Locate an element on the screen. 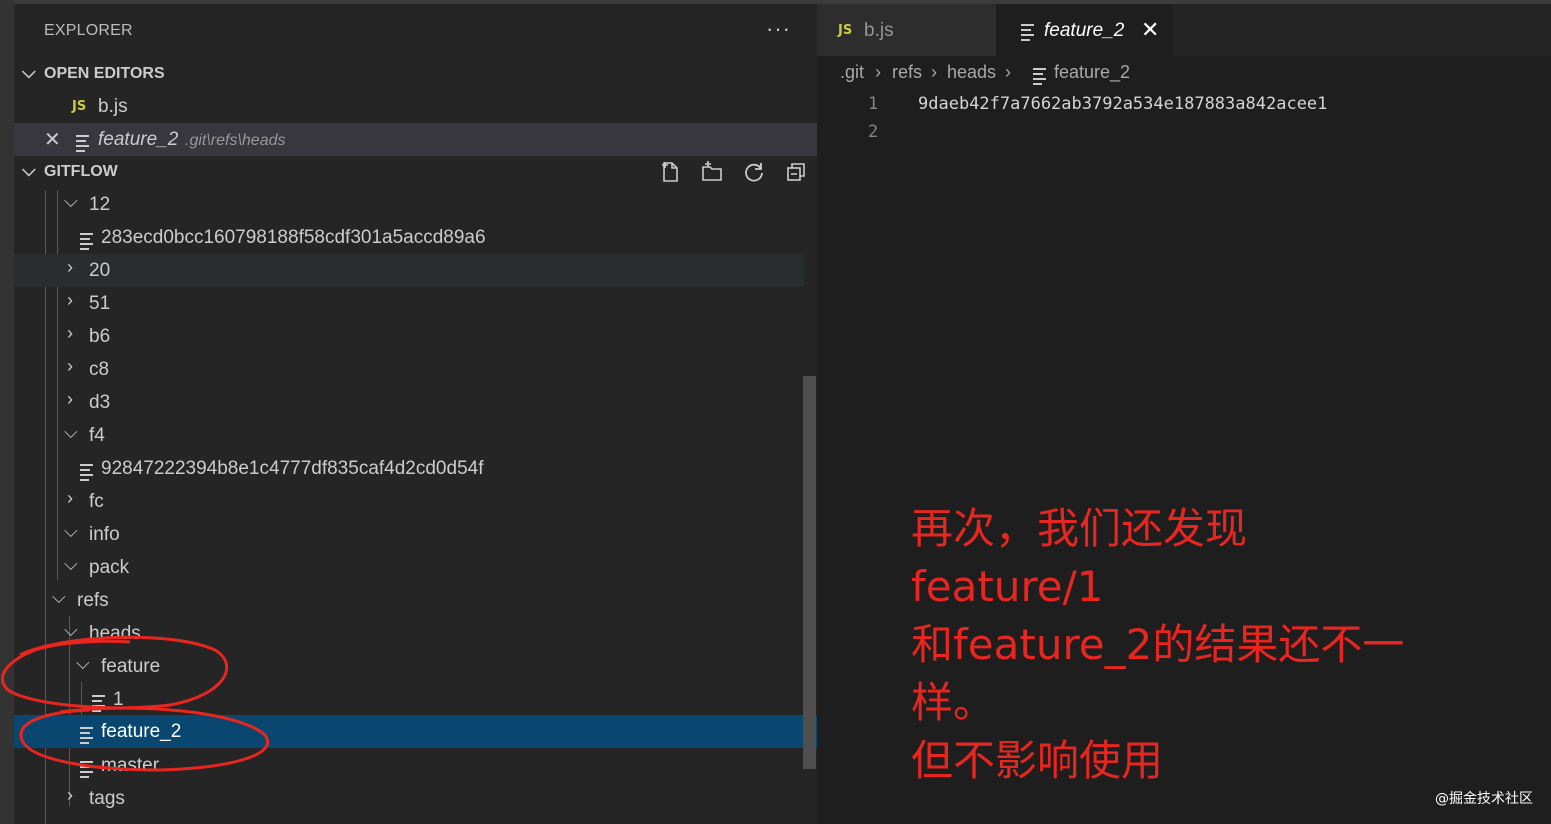  refresh-icon is located at coordinates (754, 172).